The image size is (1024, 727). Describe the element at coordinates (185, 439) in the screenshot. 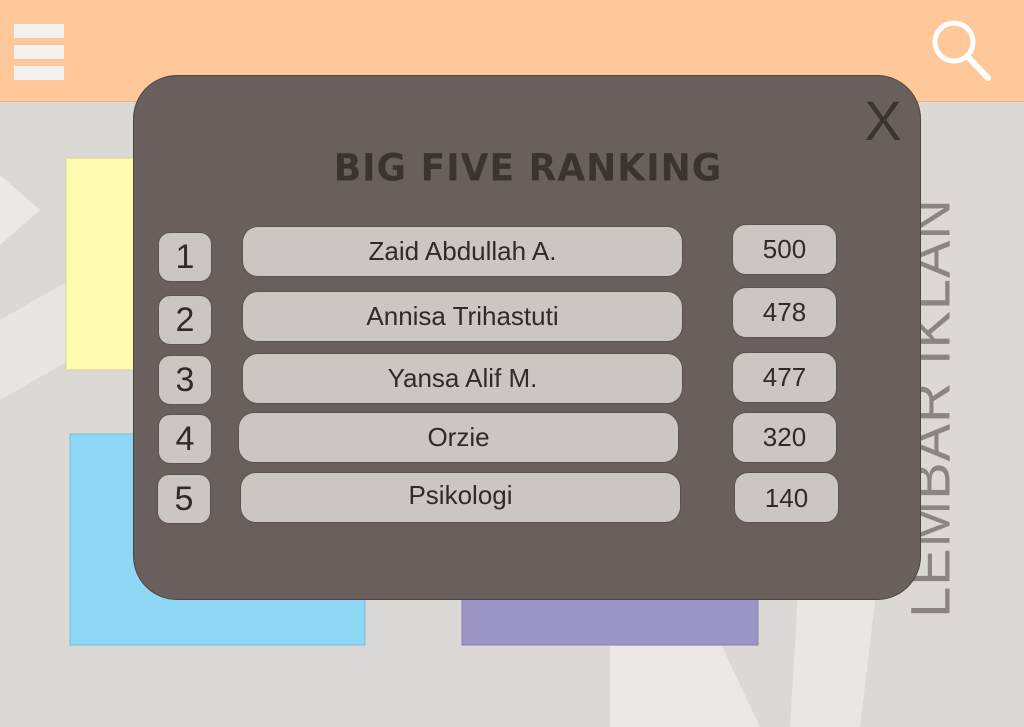

I see `rank-number-4: 4` at that location.